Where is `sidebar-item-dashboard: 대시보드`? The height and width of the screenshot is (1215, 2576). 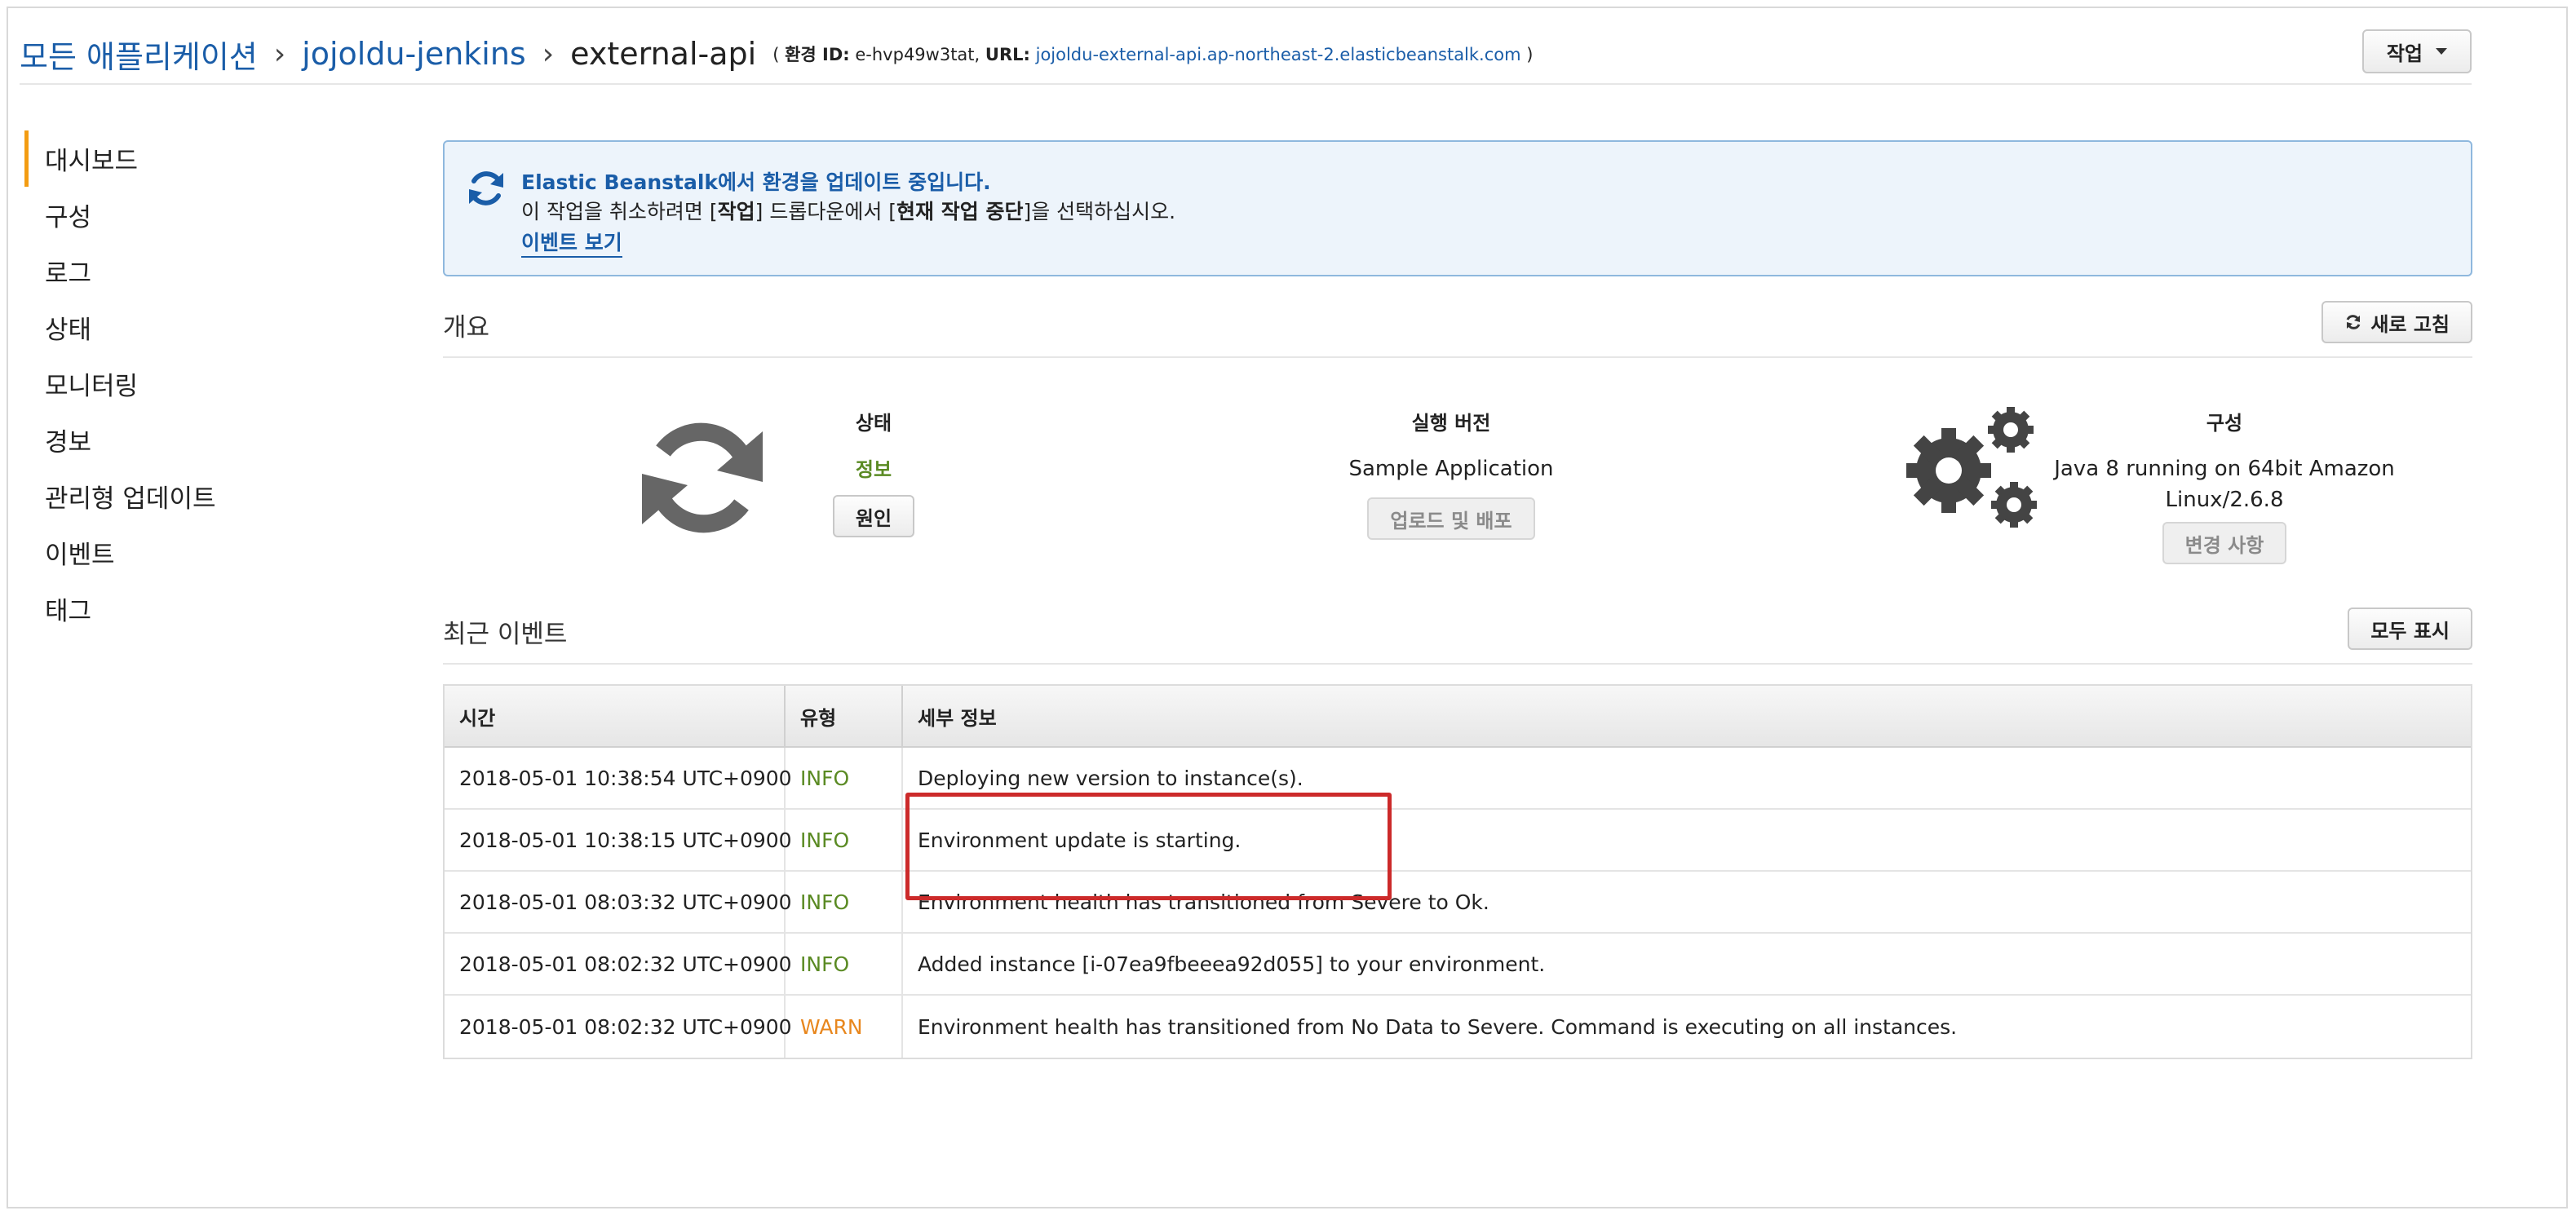
sidebar-item-dashboard: 대시보드 is located at coordinates (187, 158).